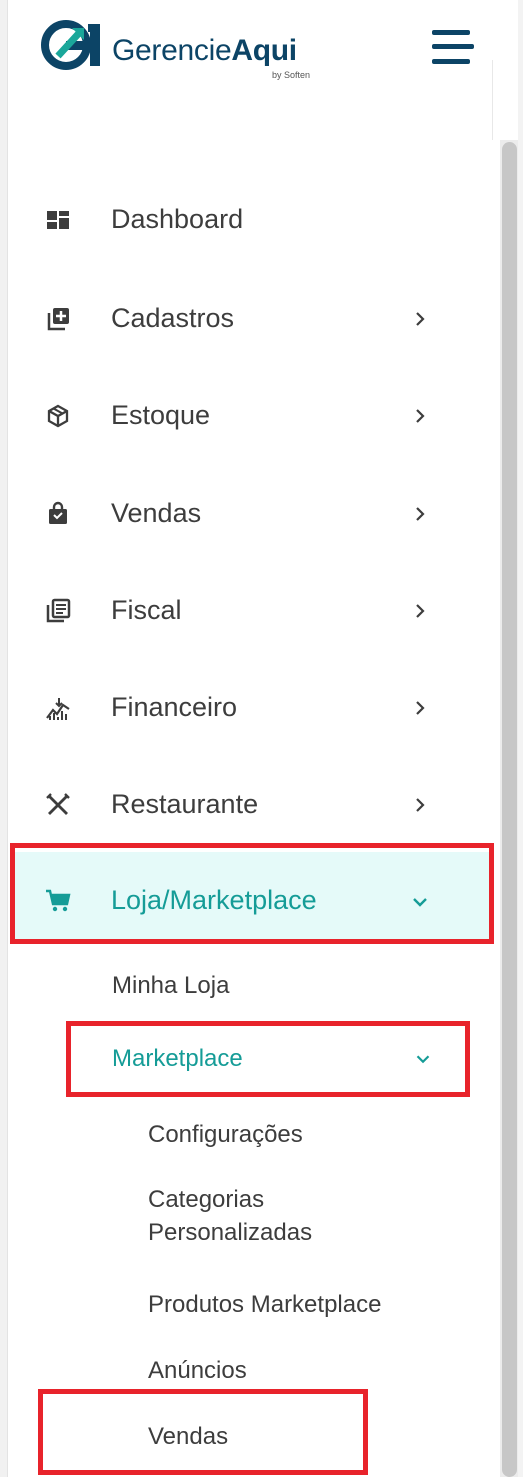 The width and height of the screenshot is (523, 1477). What do you see at coordinates (146, 610) in the screenshot?
I see `sidebar-item-label: Fiscal` at bounding box center [146, 610].